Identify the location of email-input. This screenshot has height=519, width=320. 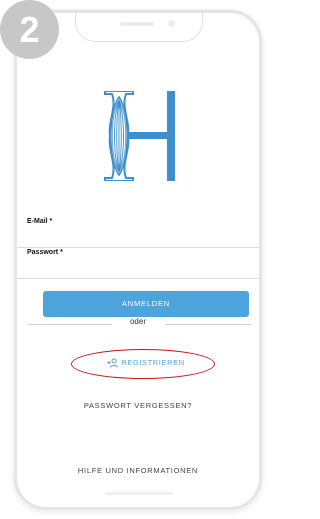
(138, 236).